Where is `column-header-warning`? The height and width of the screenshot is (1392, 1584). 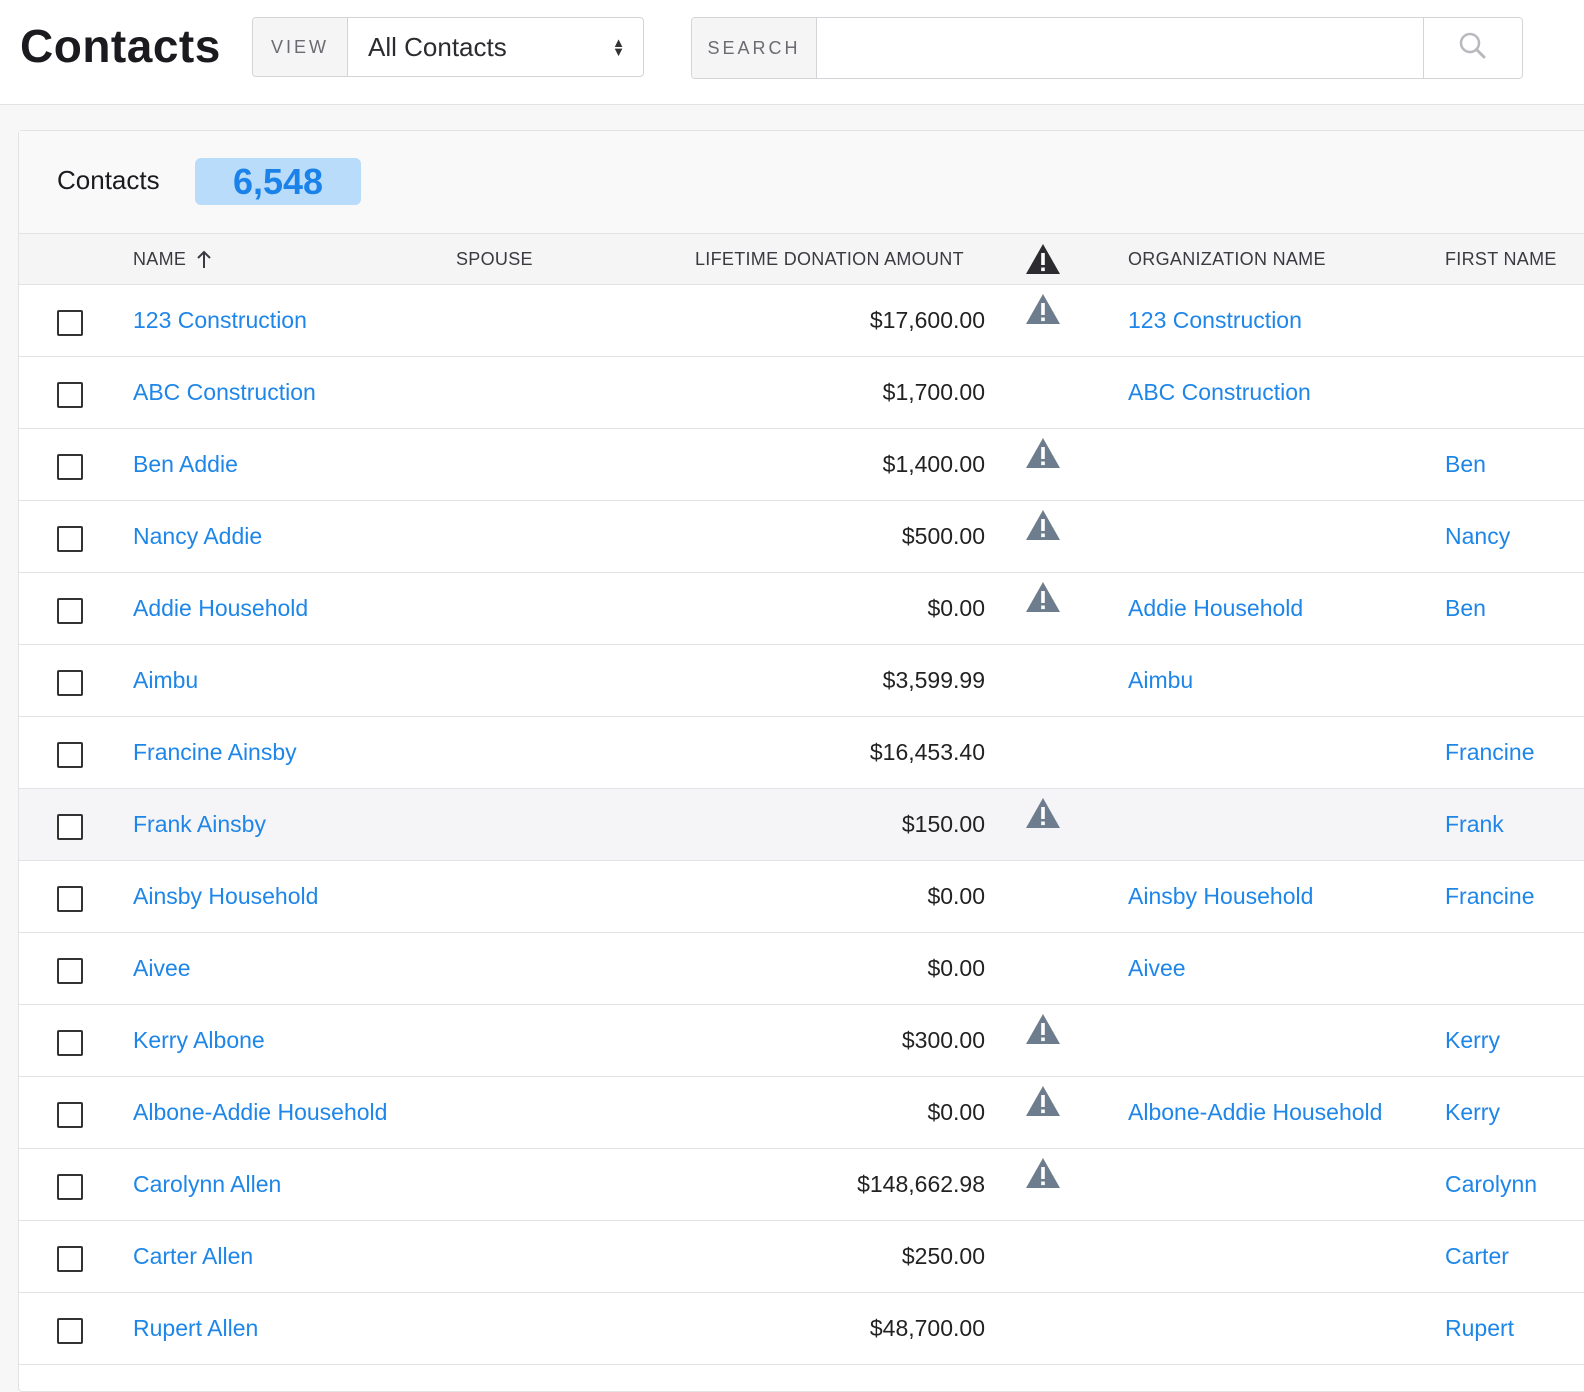
column-header-warning is located at coordinates (1043, 259).